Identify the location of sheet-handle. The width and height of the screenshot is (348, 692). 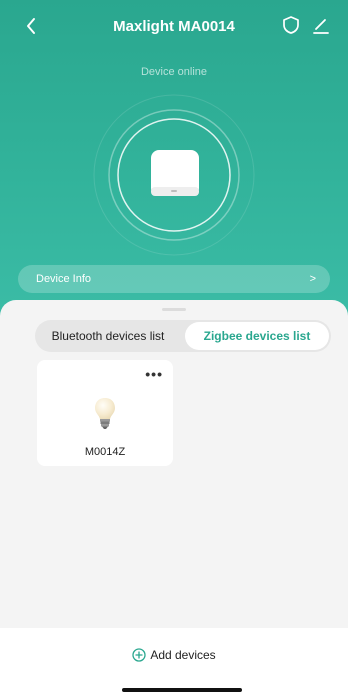
(174, 309).